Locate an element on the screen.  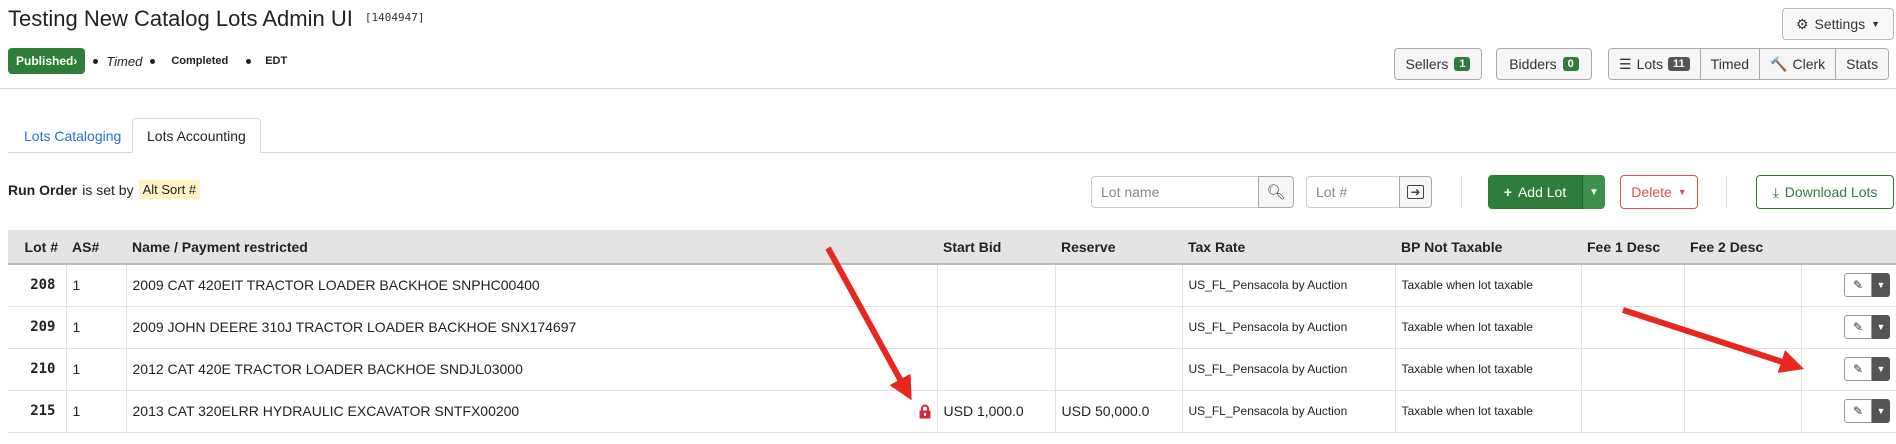
cell-lot-num: 209 is located at coordinates (37, 327).